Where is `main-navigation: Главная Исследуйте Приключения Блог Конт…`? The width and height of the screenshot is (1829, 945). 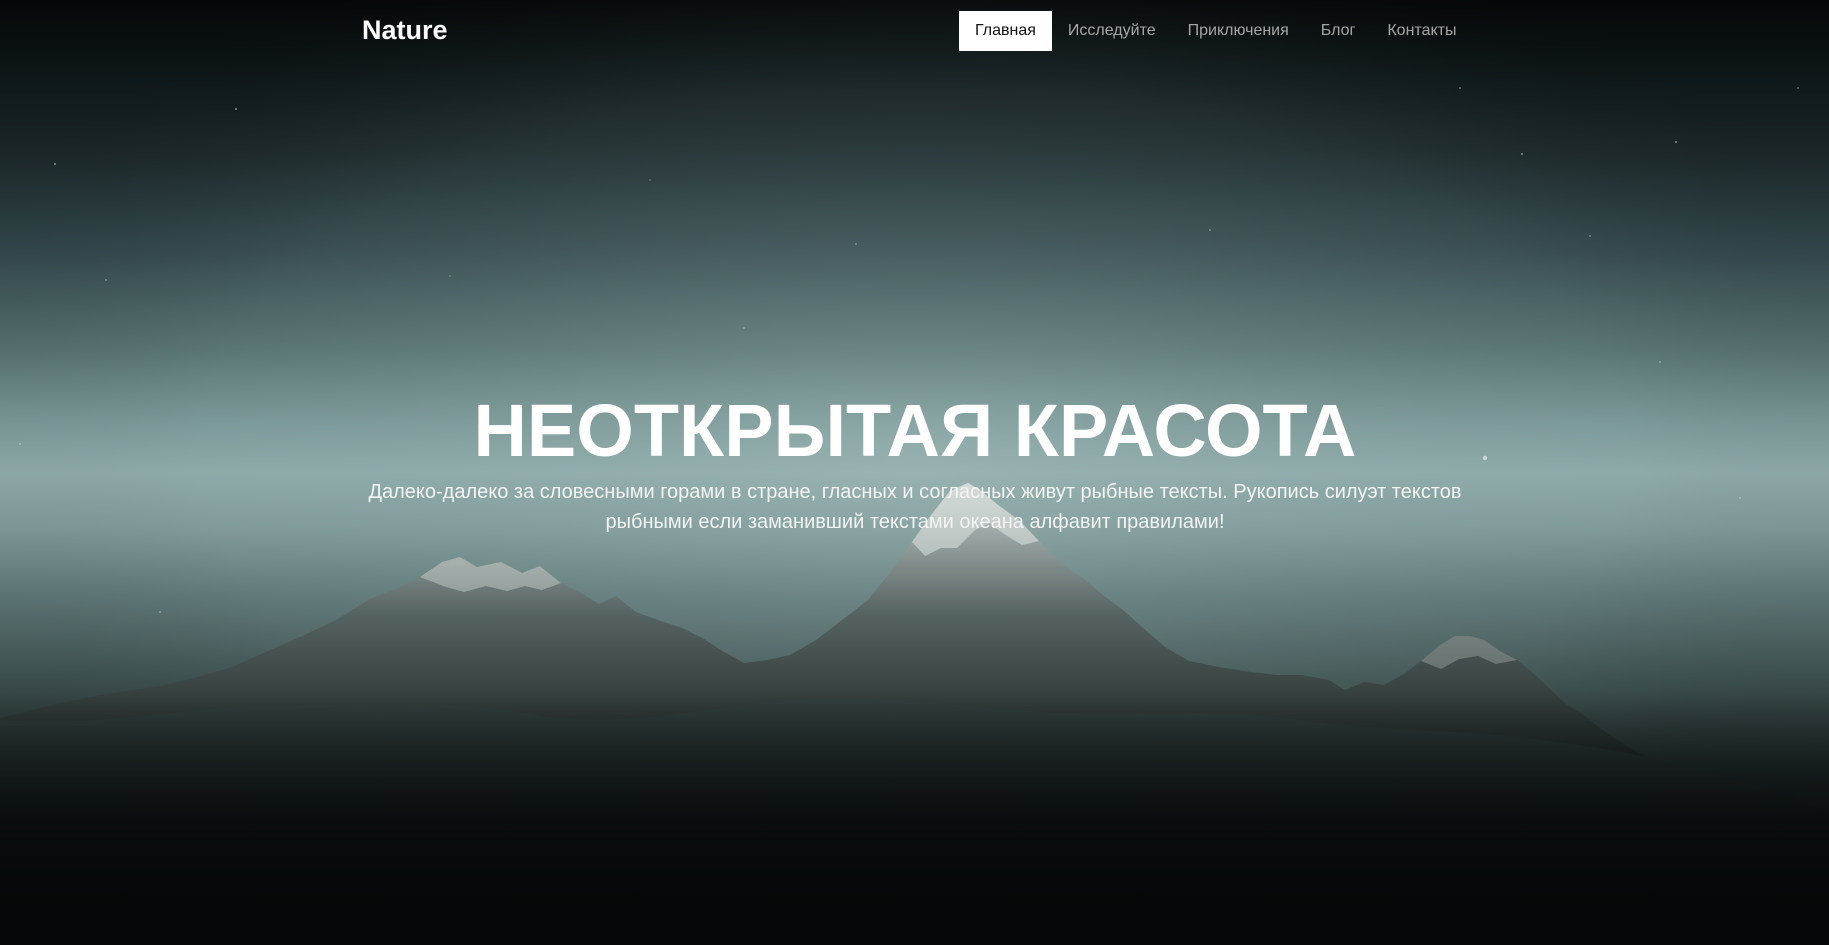
main-navigation: Главная Исследуйте Приключения Блог Конт… is located at coordinates (1215, 31).